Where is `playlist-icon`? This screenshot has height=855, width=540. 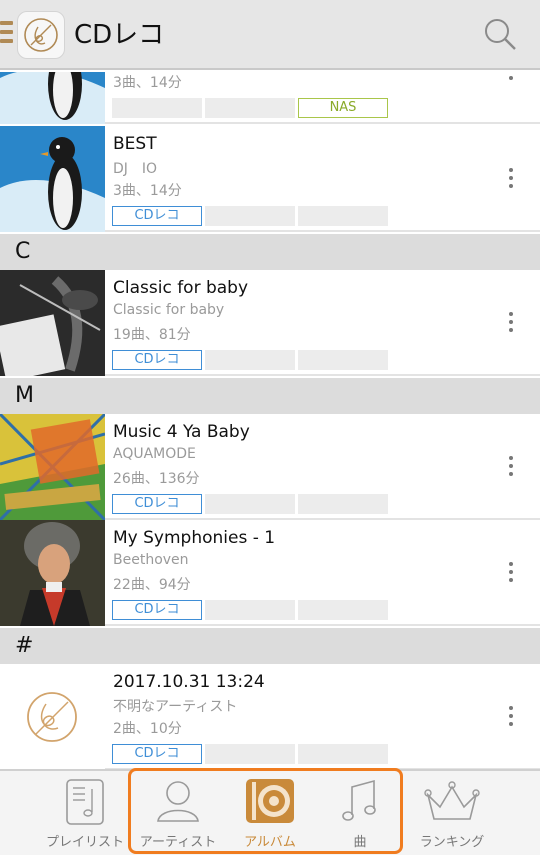
playlist-icon is located at coordinates (85, 802).